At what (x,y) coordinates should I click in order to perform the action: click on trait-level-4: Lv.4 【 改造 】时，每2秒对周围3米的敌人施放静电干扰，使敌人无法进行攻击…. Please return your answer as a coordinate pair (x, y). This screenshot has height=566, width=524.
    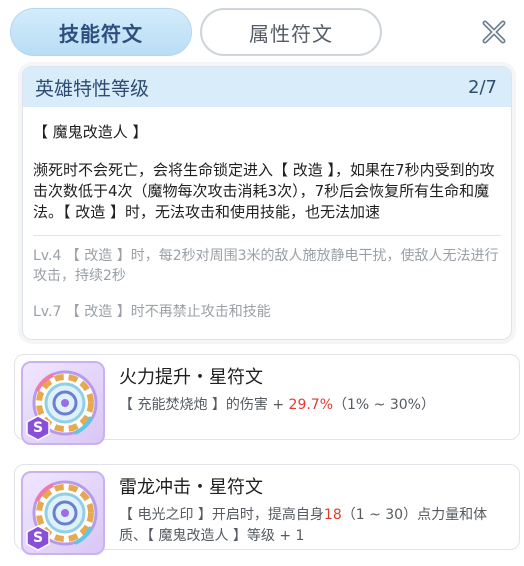
    Looking at the image, I should click on (266, 266).